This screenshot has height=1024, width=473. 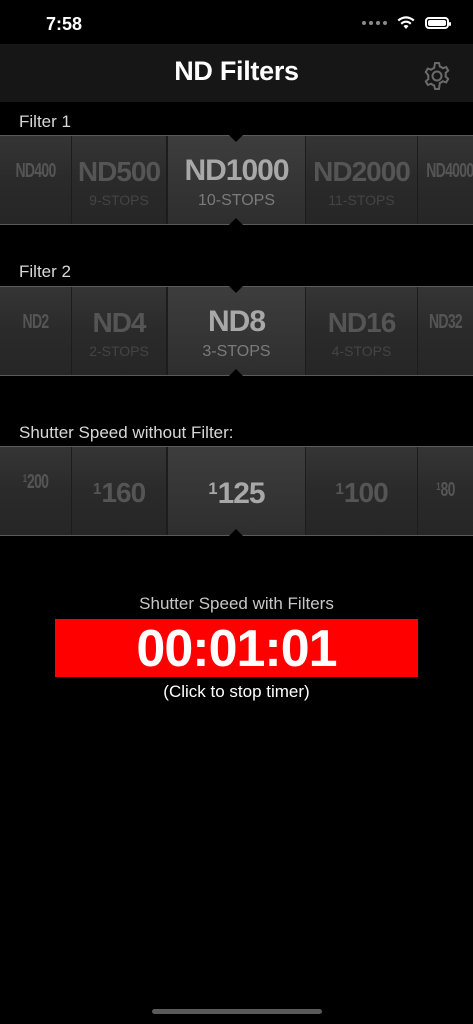 I want to click on shutter-selected-option: 1125, so click(x=236, y=491).